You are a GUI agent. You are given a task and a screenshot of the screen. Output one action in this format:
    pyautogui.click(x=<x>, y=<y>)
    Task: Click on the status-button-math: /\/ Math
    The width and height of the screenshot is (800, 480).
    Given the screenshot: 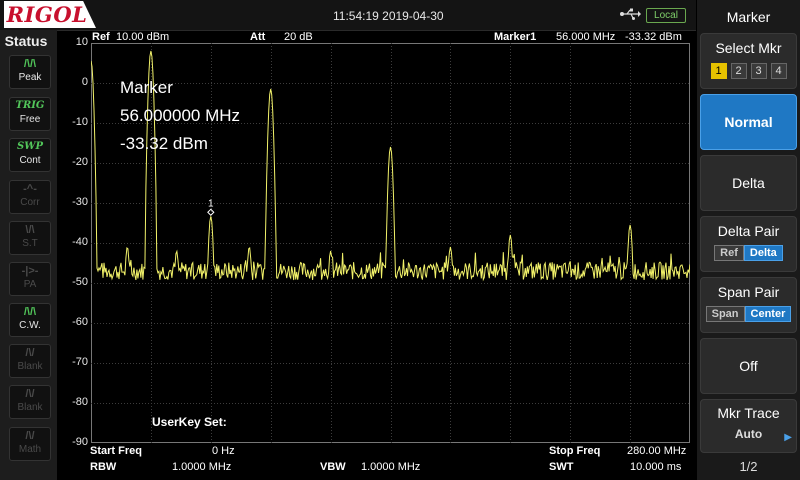 What is the action you would take?
    pyautogui.click(x=30, y=444)
    